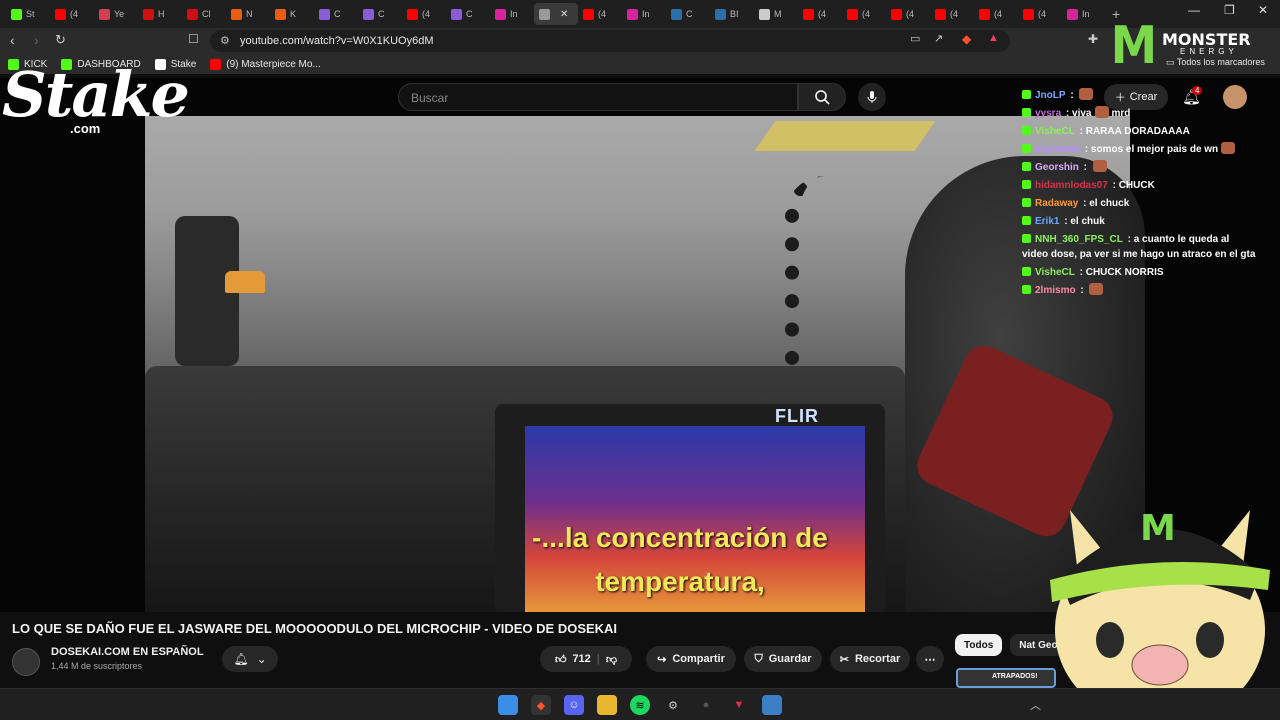  Describe the element at coordinates (292, 14) in the screenshot. I see `browser-tab: K` at that location.